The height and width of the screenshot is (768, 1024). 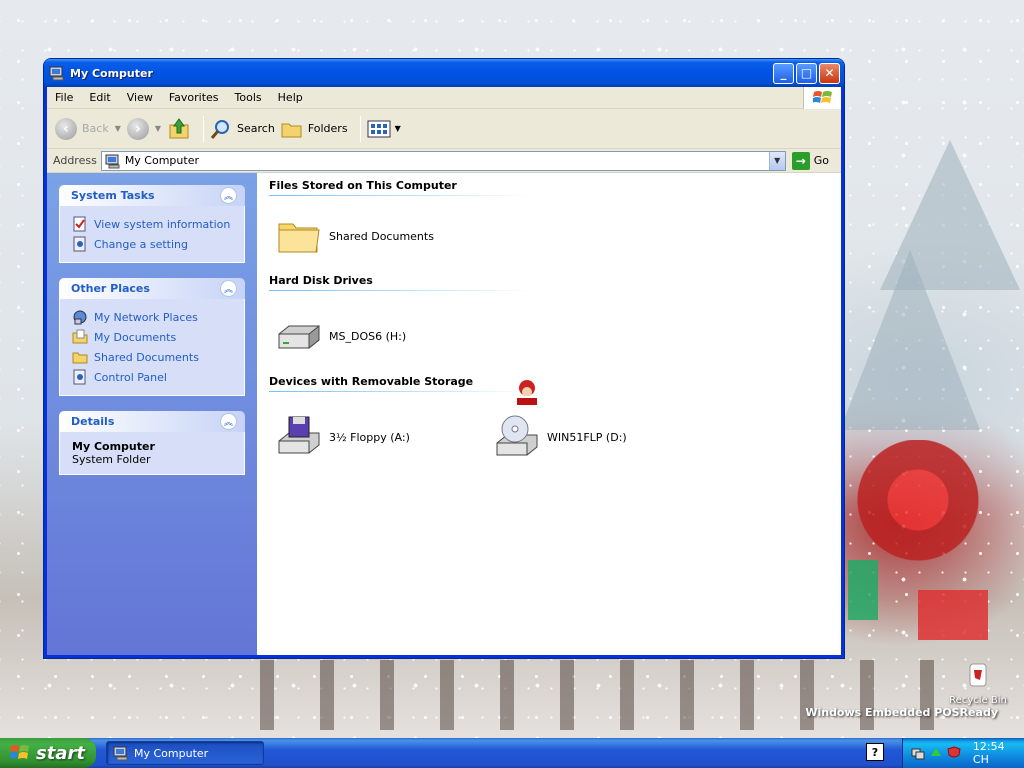 I want to click on details-item-type: System Folder, so click(x=111, y=459).